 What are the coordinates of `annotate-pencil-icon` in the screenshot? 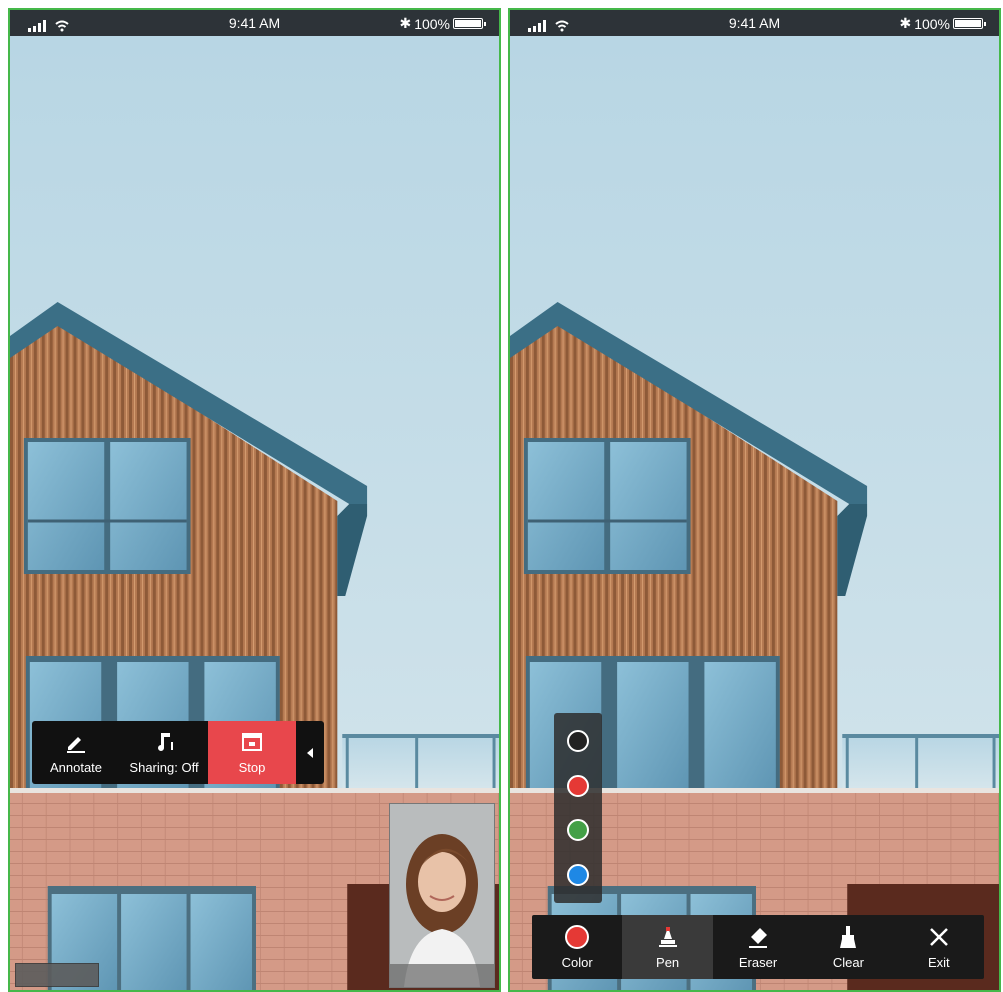 It's located at (76, 745).